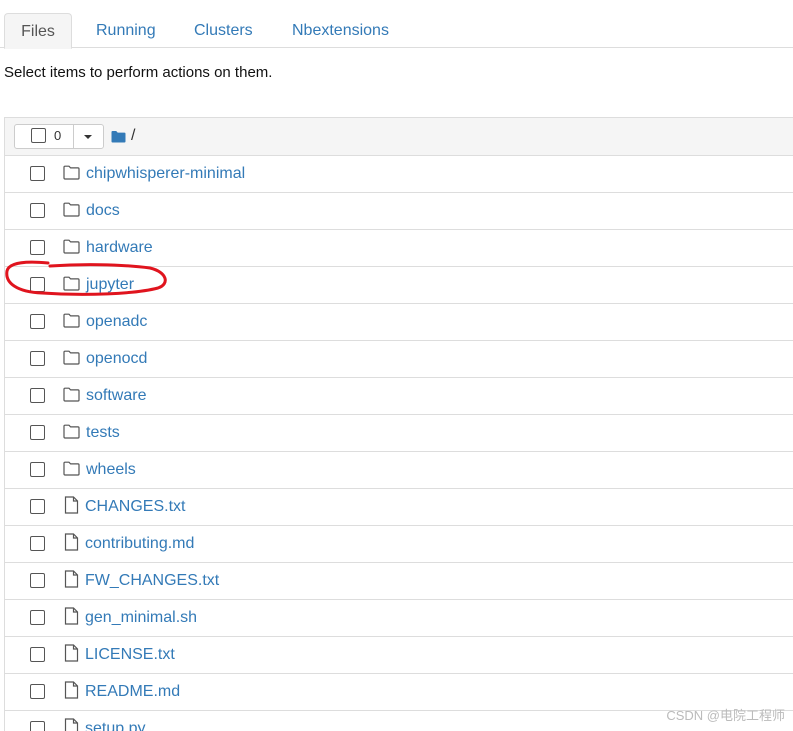 The width and height of the screenshot is (793, 731). What do you see at coordinates (399, 433) in the screenshot?
I see `list-item: tests` at bounding box center [399, 433].